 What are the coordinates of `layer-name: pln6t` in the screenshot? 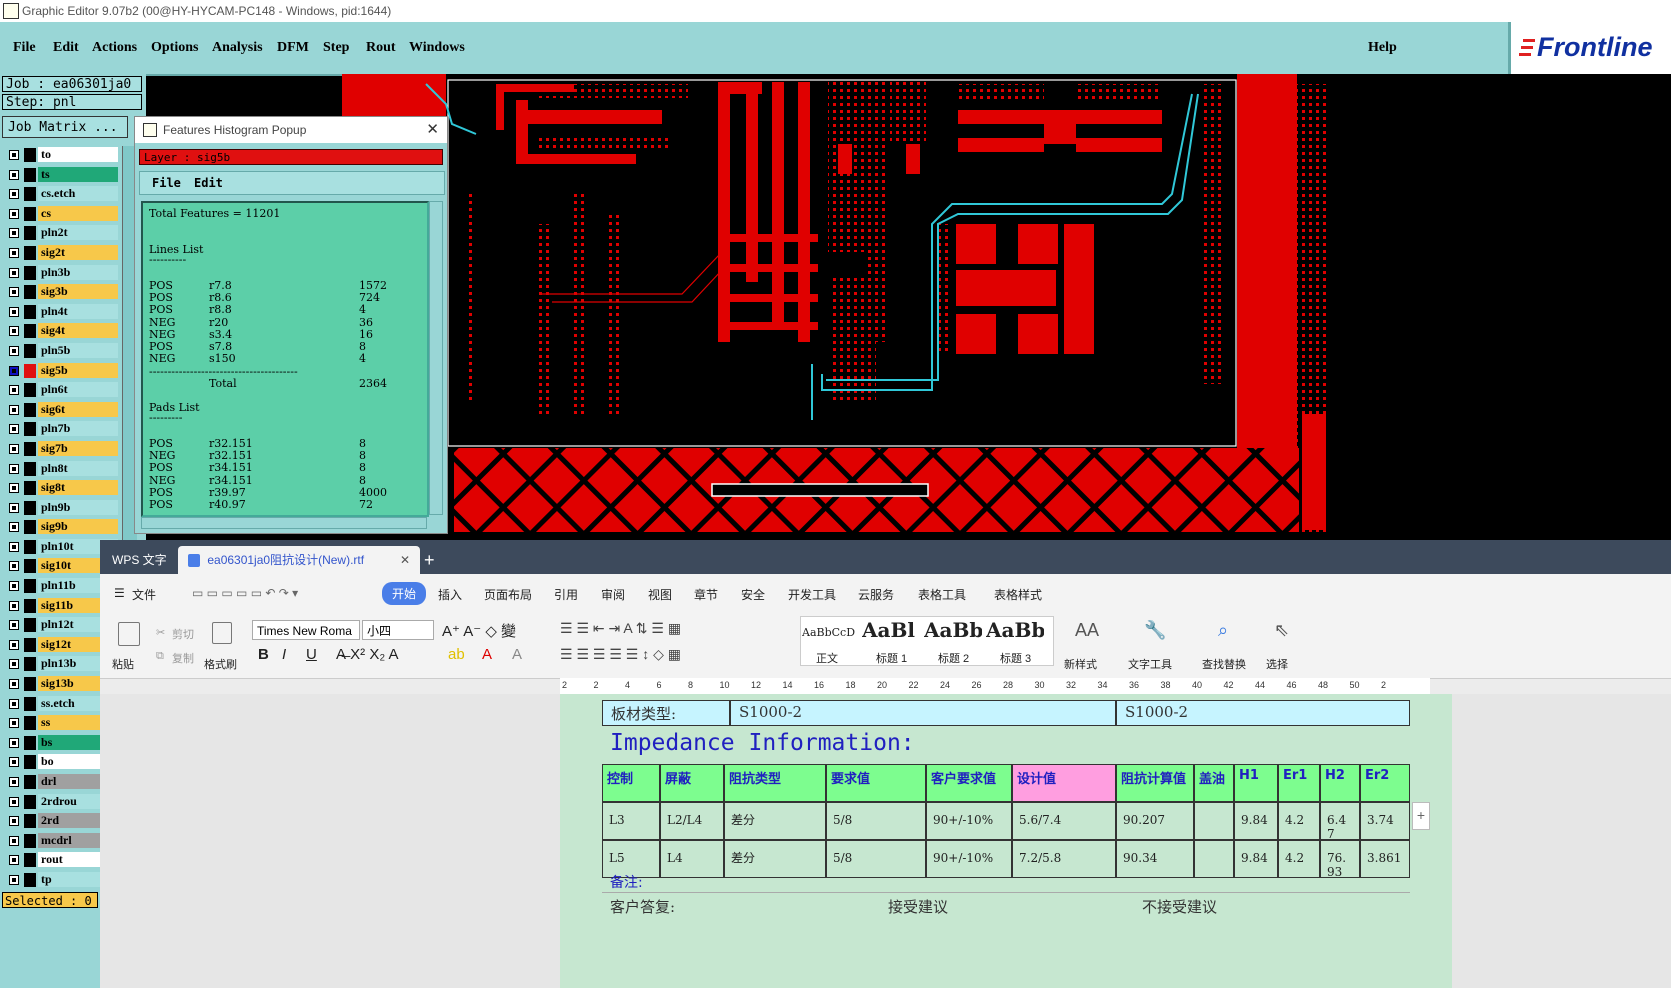 It's located at (78, 390).